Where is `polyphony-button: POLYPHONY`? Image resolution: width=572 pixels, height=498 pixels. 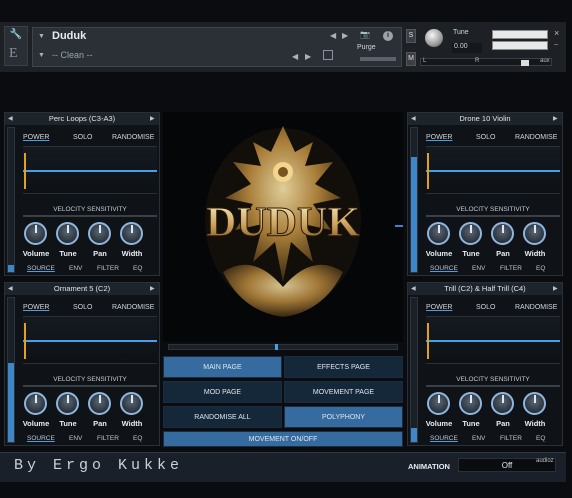 polyphony-button: POLYPHONY is located at coordinates (343, 417).